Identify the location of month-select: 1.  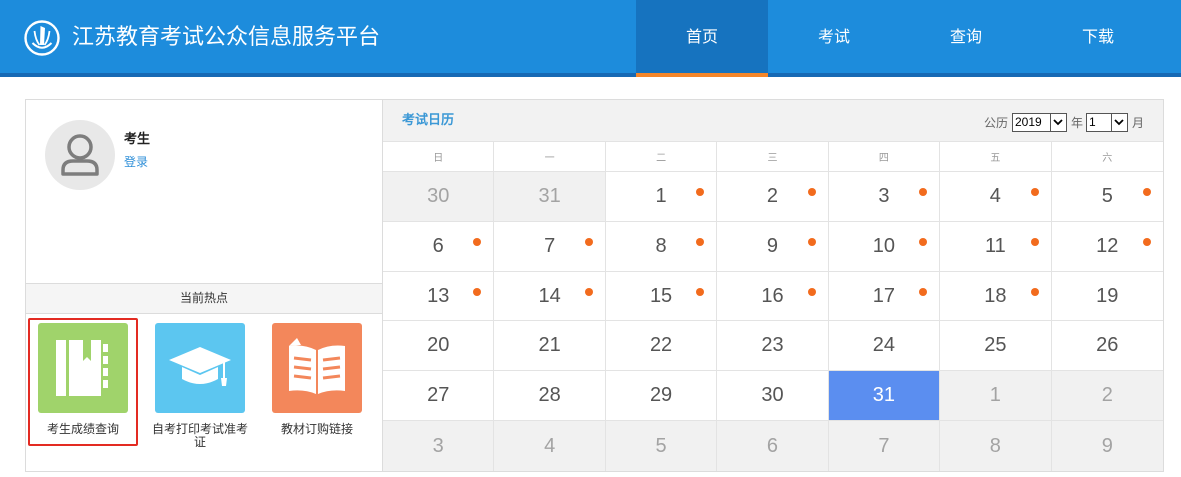
(1106, 122).